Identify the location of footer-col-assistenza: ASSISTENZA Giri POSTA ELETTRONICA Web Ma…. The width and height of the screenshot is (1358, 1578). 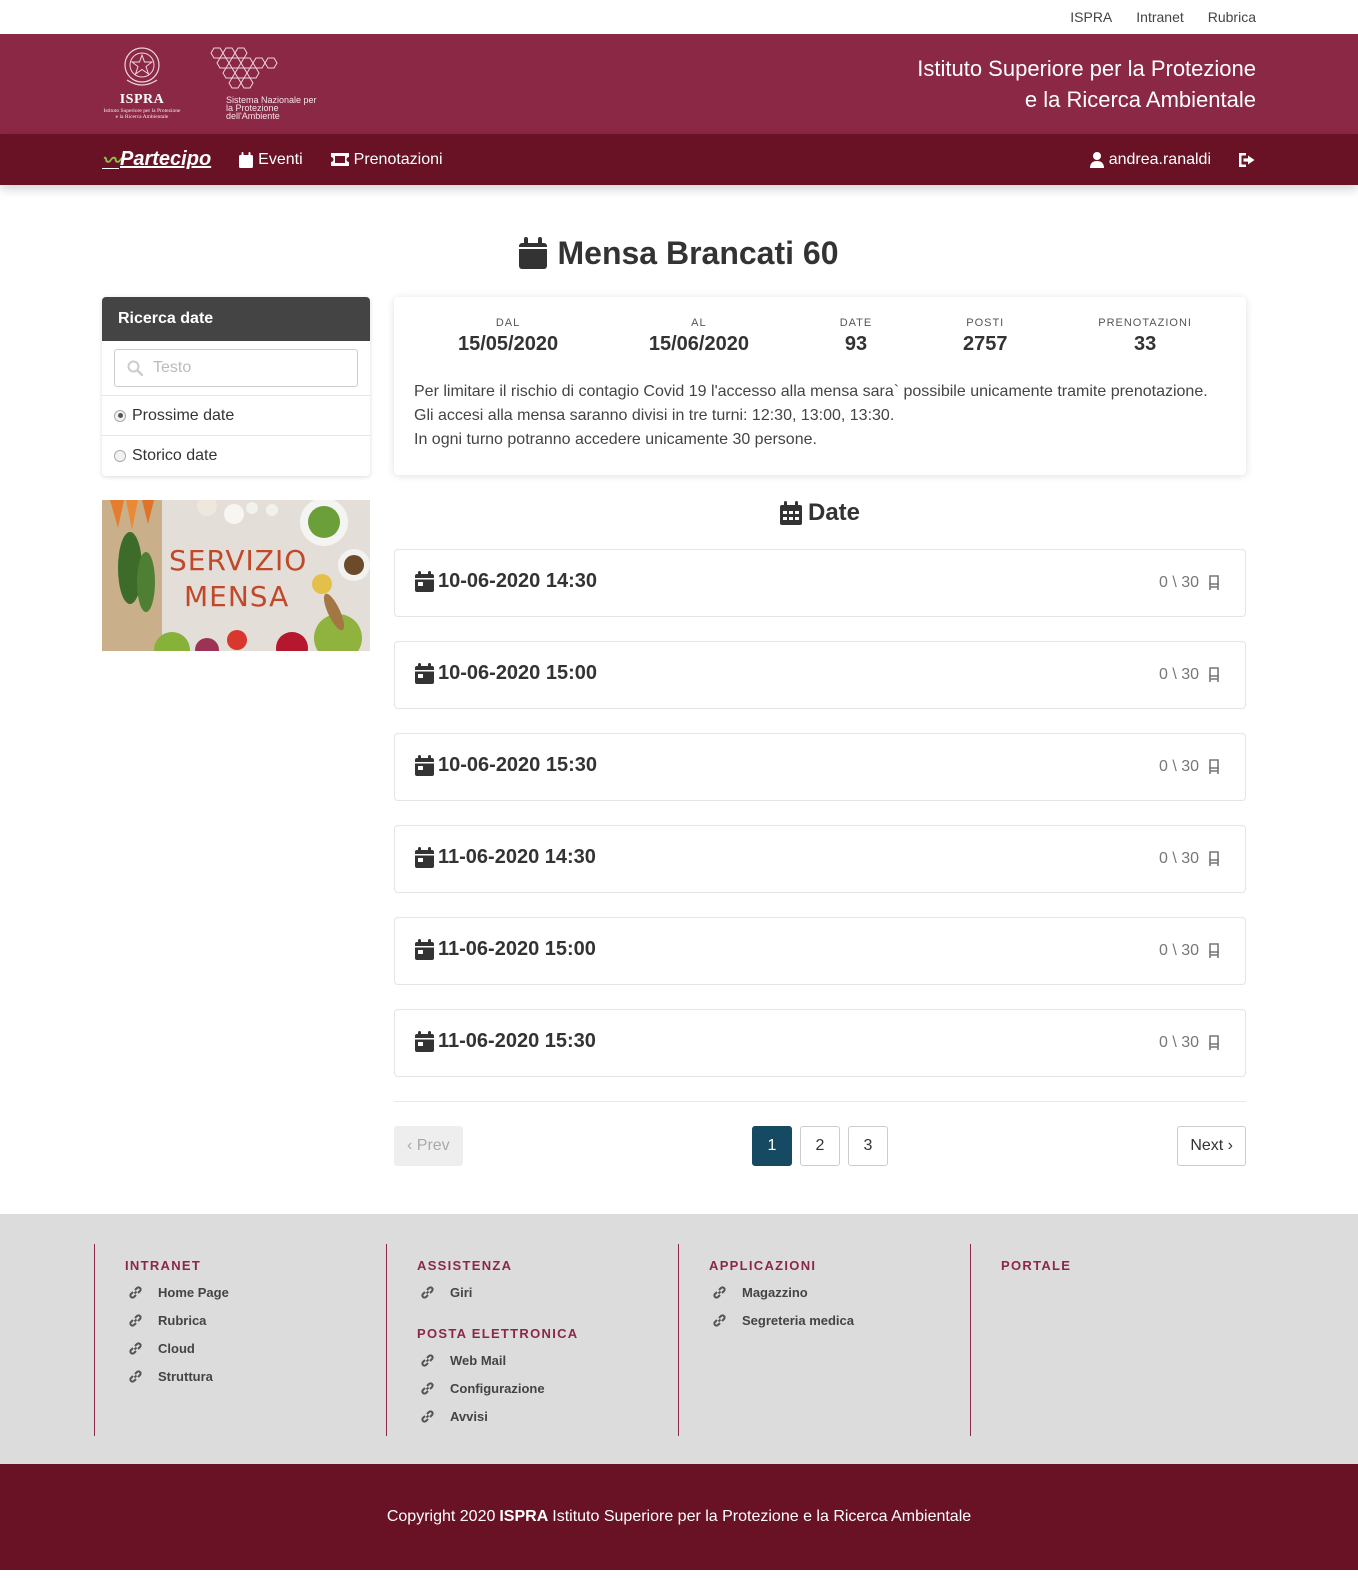
(532, 1340).